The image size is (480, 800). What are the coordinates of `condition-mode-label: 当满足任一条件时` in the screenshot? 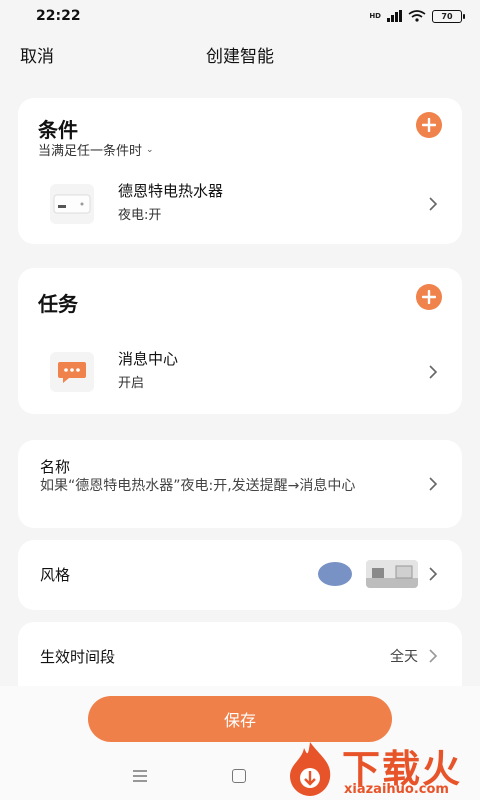 It's located at (90, 151).